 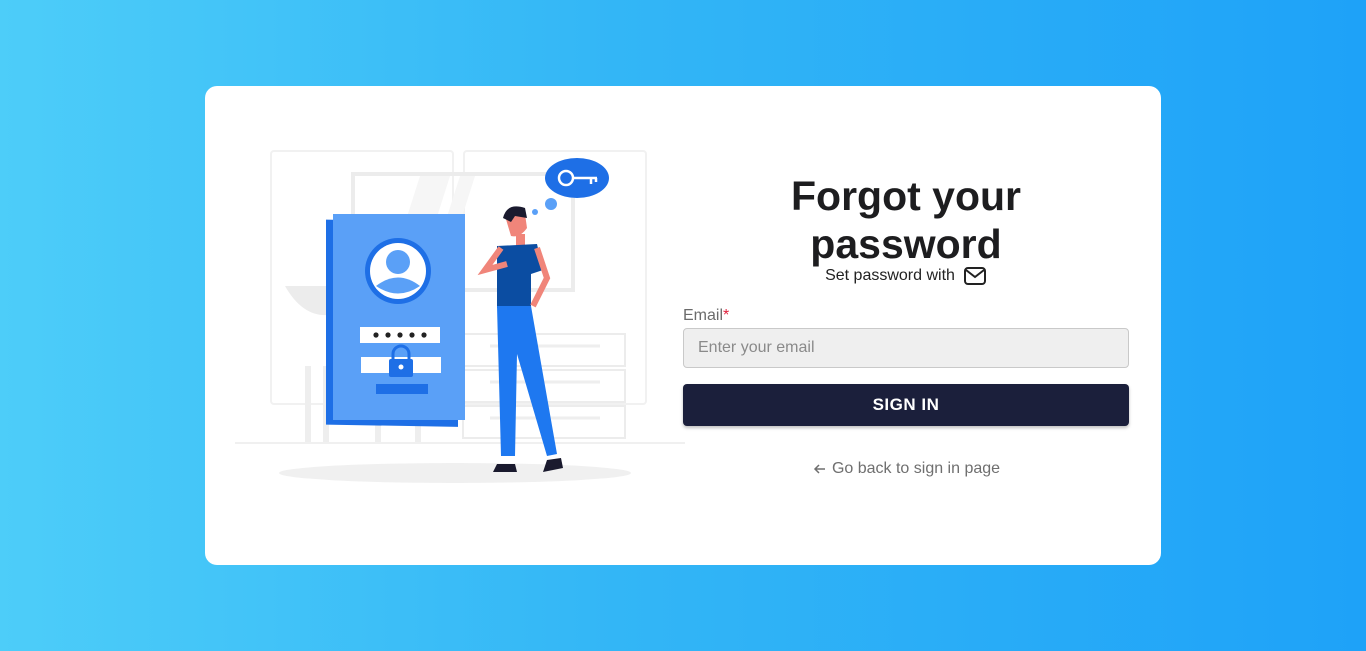 What do you see at coordinates (906, 244) in the screenshot?
I see `title-line-2: password` at bounding box center [906, 244].